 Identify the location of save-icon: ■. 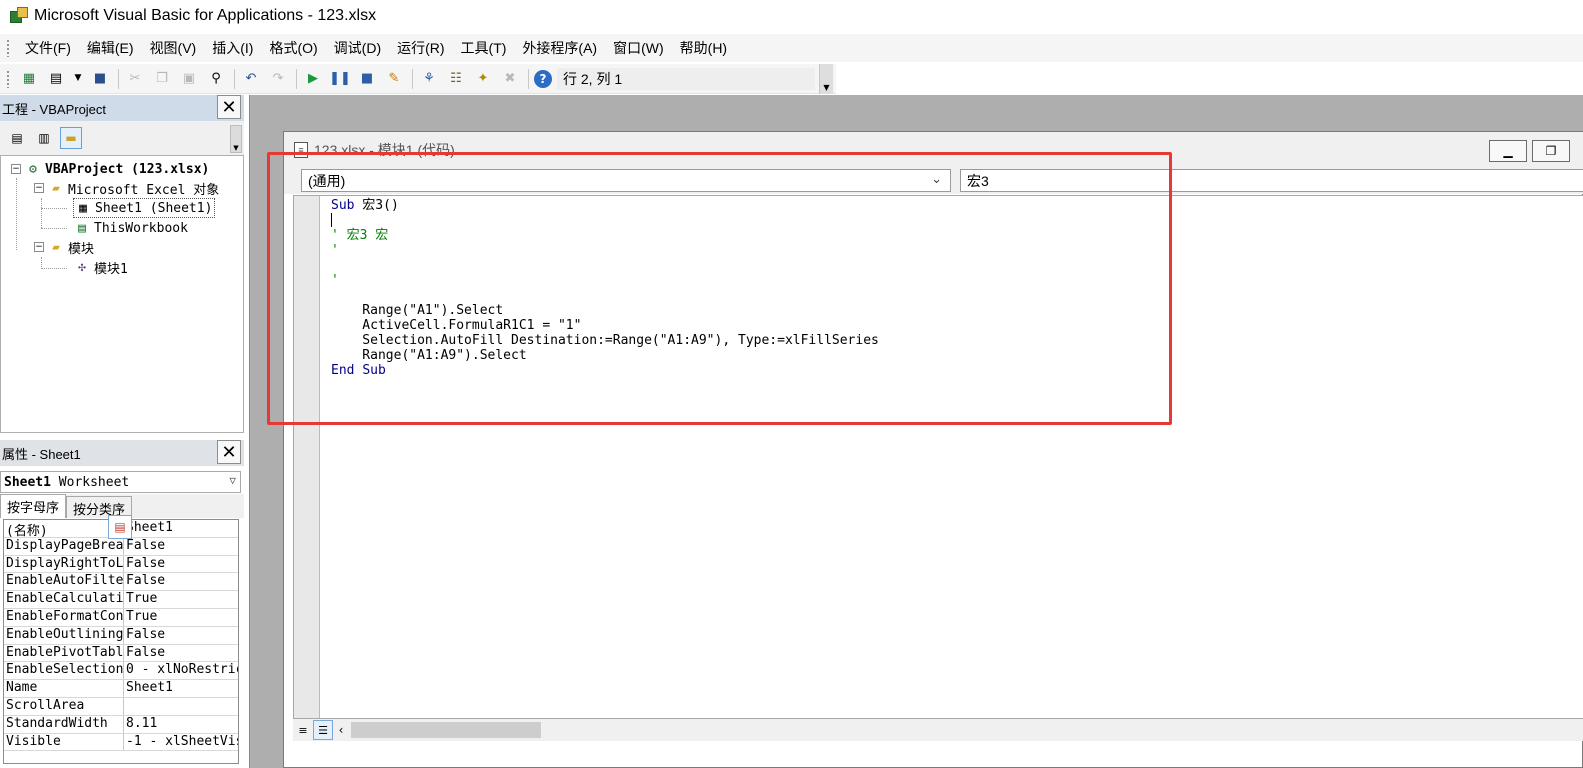
(100, 79).